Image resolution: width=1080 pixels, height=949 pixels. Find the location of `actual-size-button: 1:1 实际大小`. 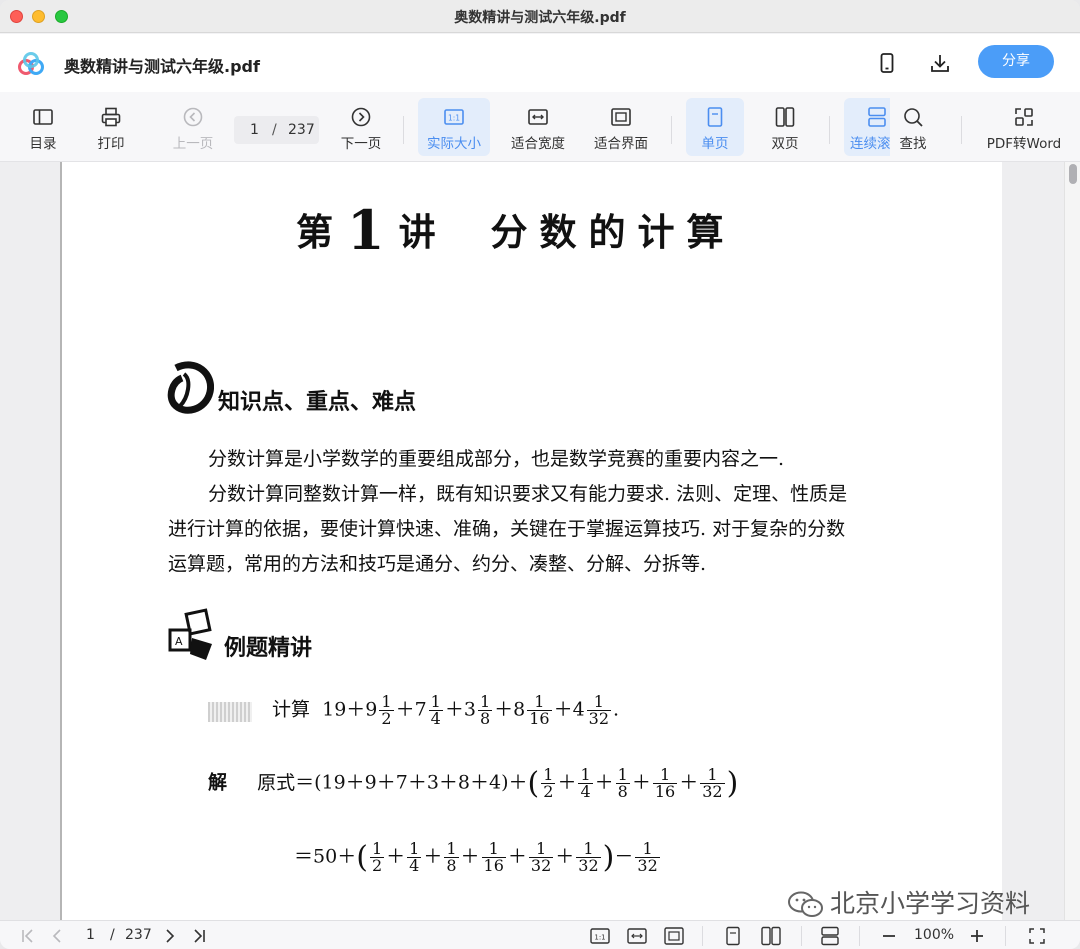

actual-size-button: 1:1 实际大小 is located at coordinates (454, 127).